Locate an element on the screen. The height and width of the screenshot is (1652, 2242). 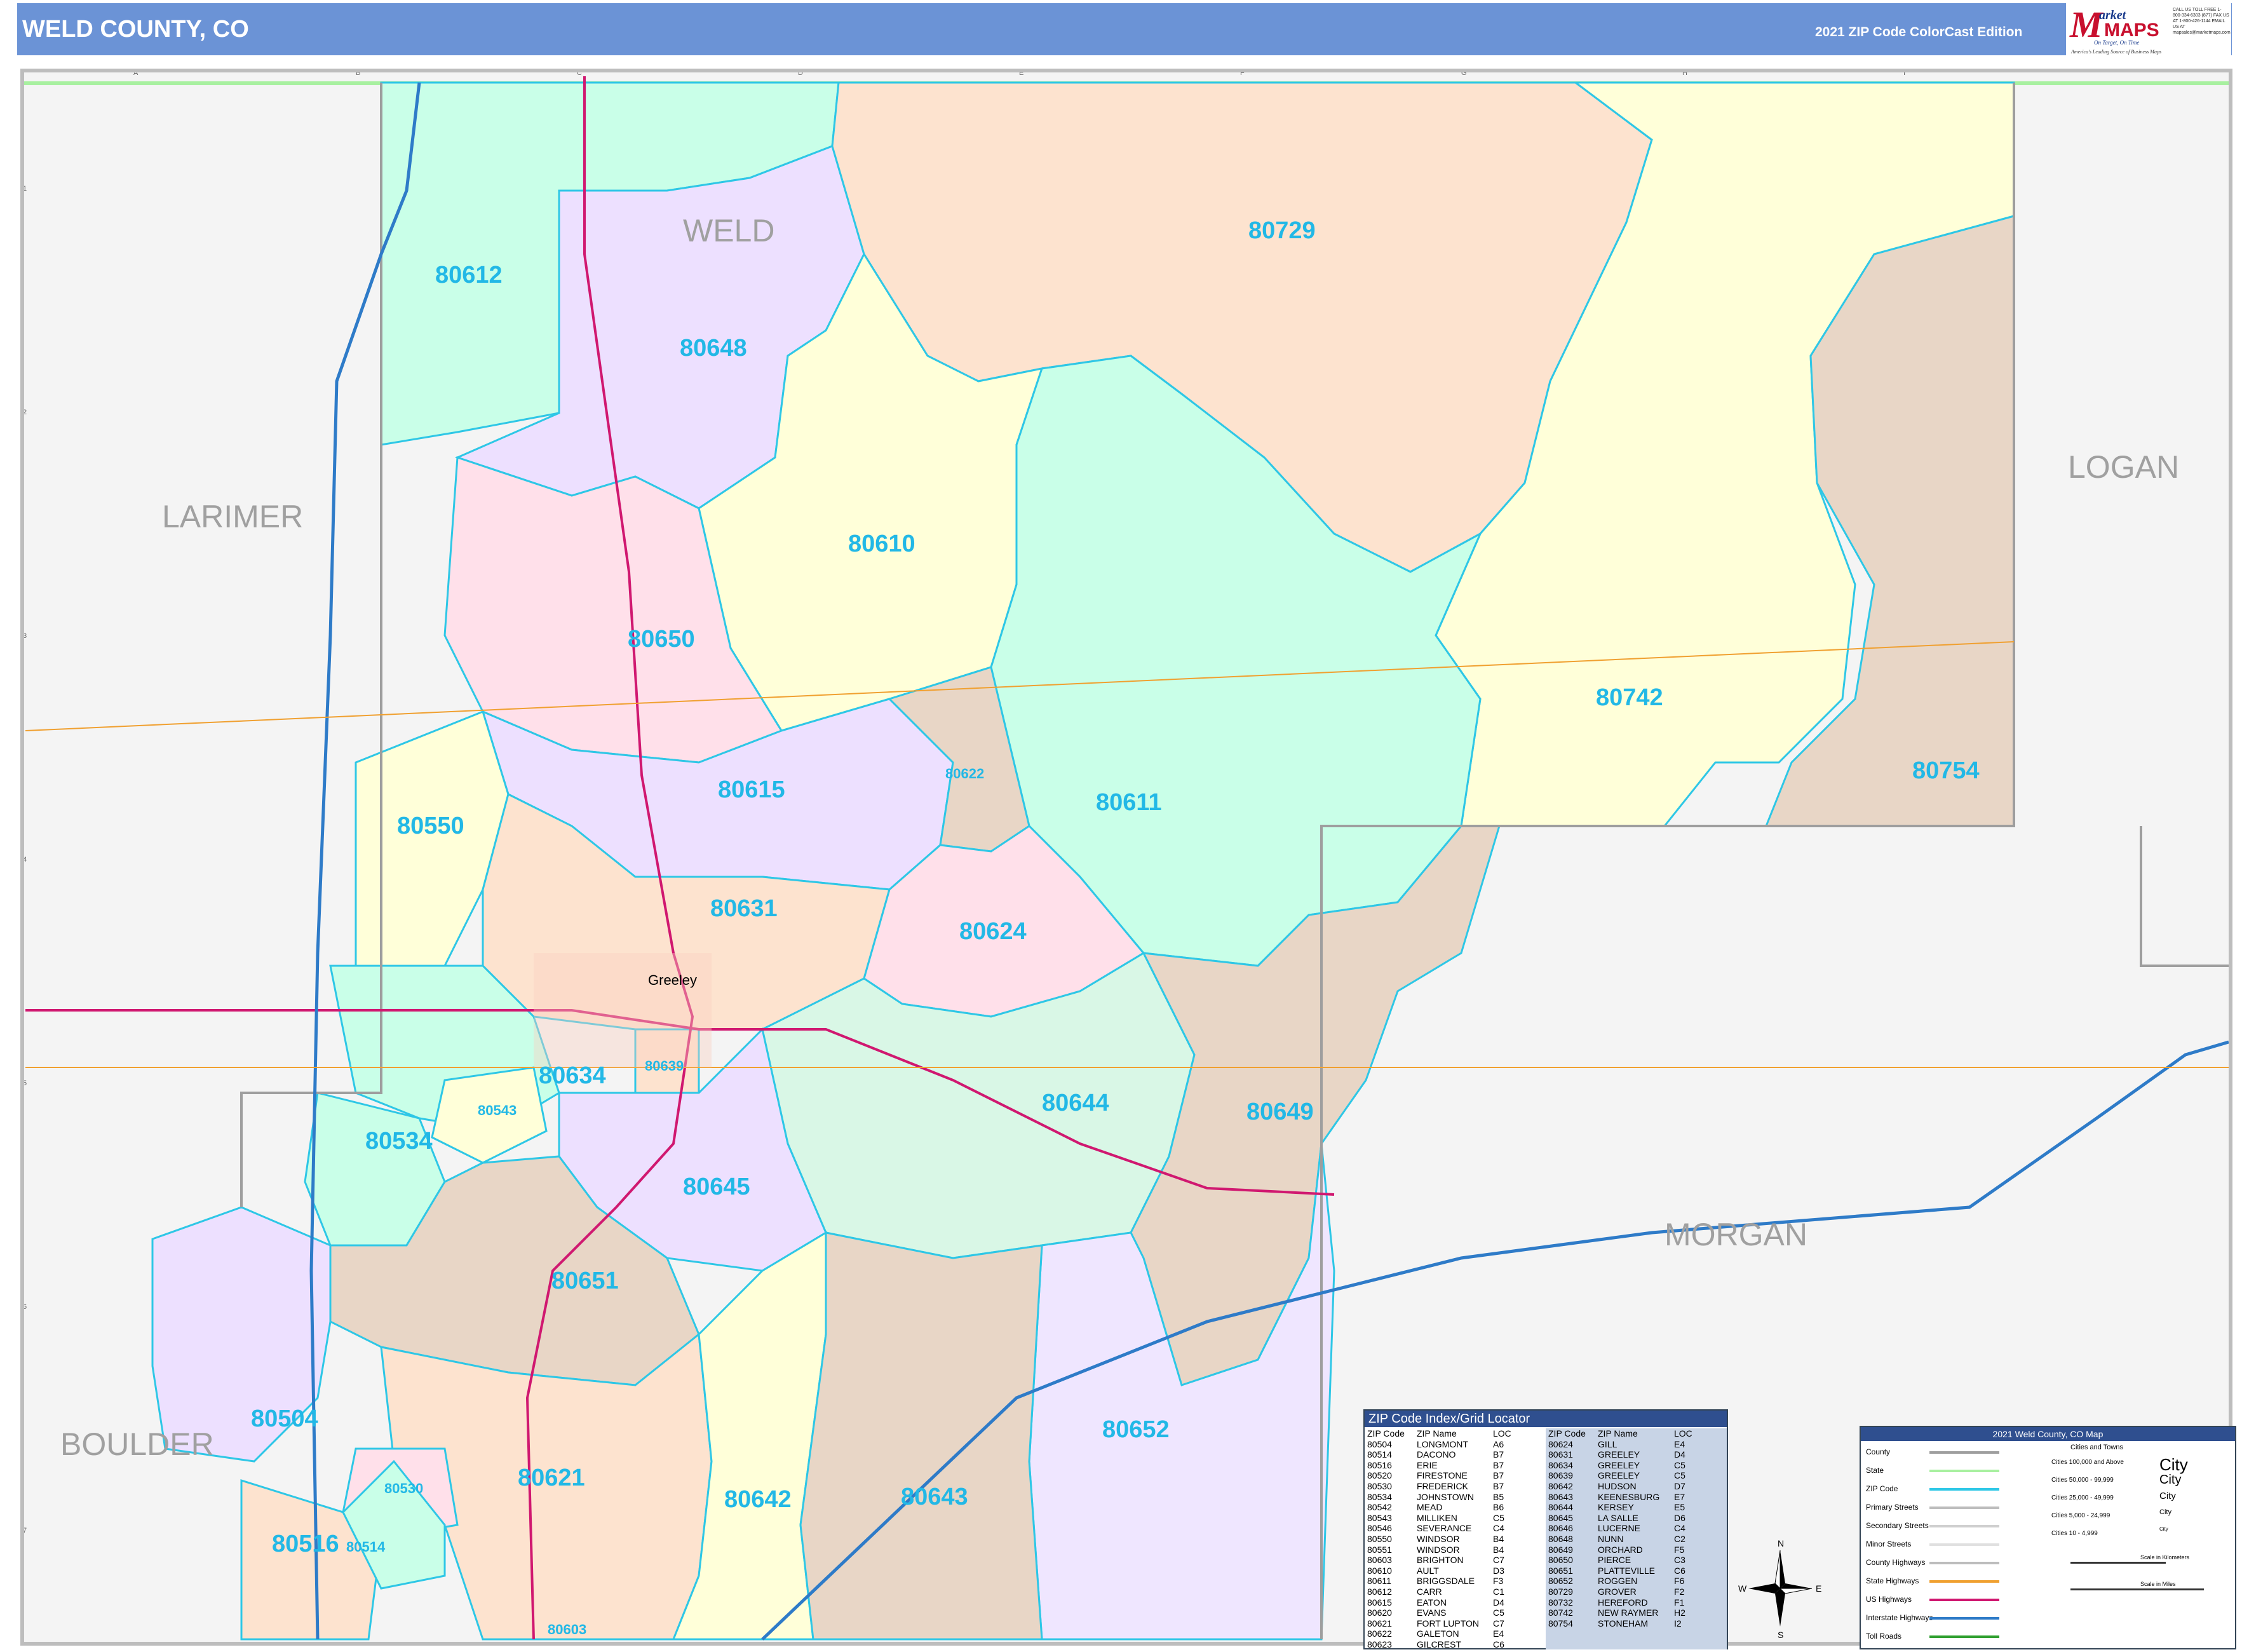
index-loc: D3 is located at coordinates (1498, 1570).